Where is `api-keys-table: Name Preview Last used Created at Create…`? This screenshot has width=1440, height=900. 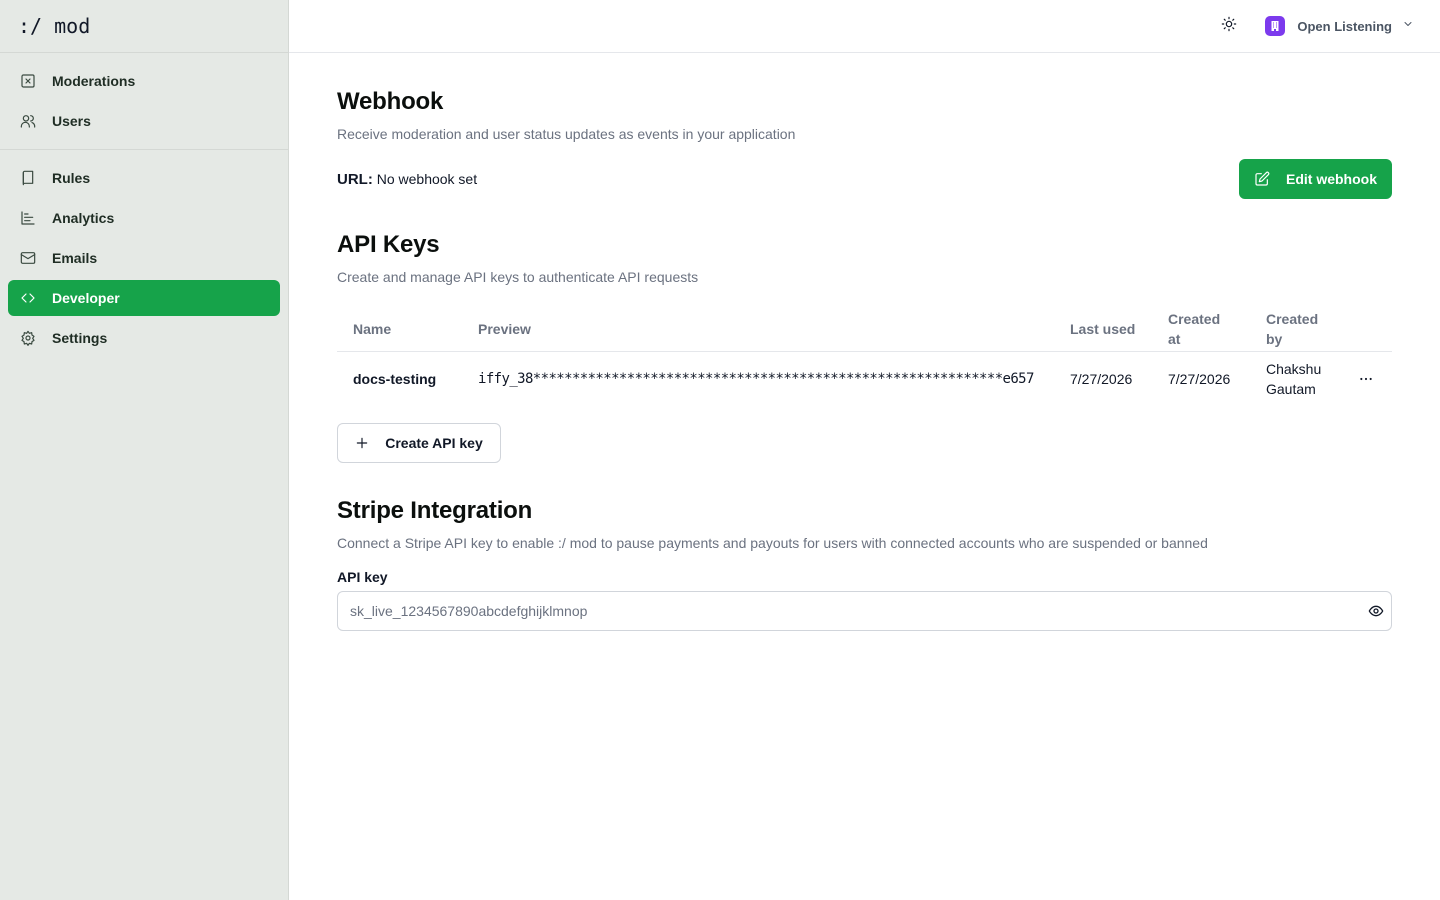
api-keys-table: Name Preview Last used Created at Create… is located at coordinates (864, 357).